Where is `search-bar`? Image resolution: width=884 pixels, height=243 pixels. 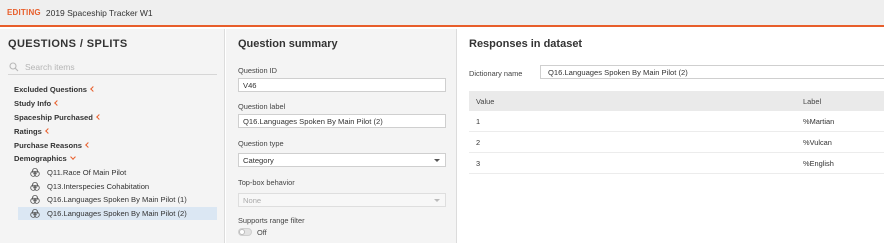
search-bar is located at coordinates (112, 67).